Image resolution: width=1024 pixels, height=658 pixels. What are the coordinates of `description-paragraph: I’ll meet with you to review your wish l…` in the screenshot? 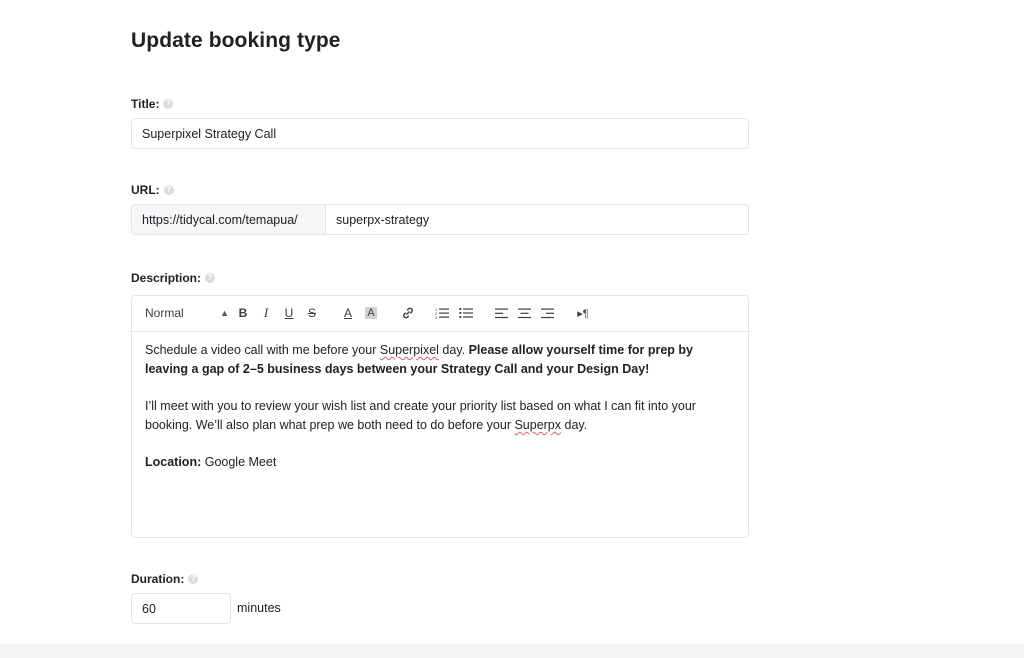 It's located at (441, 416).